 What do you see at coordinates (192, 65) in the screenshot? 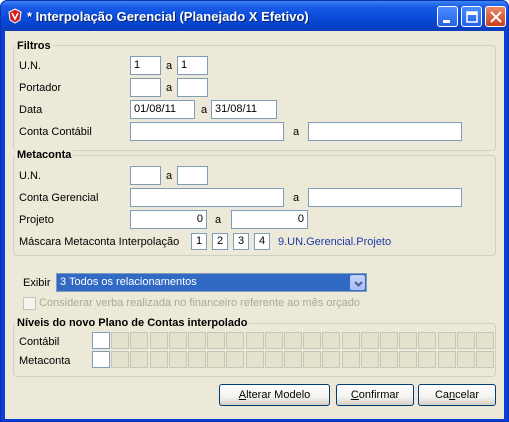
I see `filtros-un-to-input: 1` at bounding box center [192, 65].